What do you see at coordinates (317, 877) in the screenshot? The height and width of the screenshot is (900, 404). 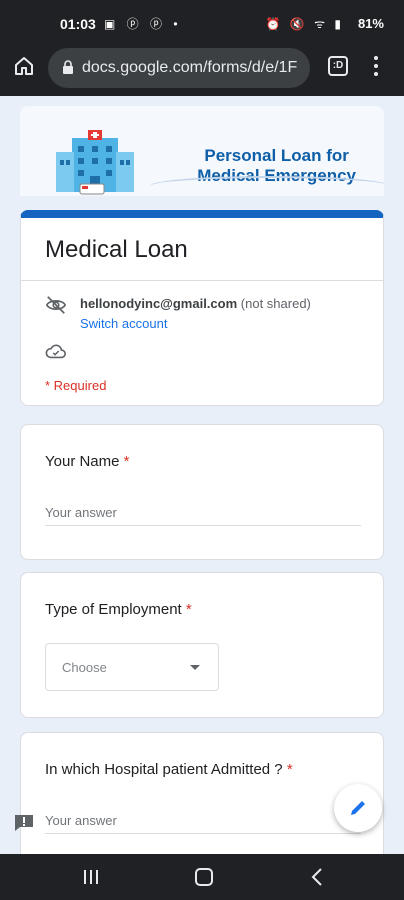 I see `nav-back-icon` at bounding box center [317, 877].